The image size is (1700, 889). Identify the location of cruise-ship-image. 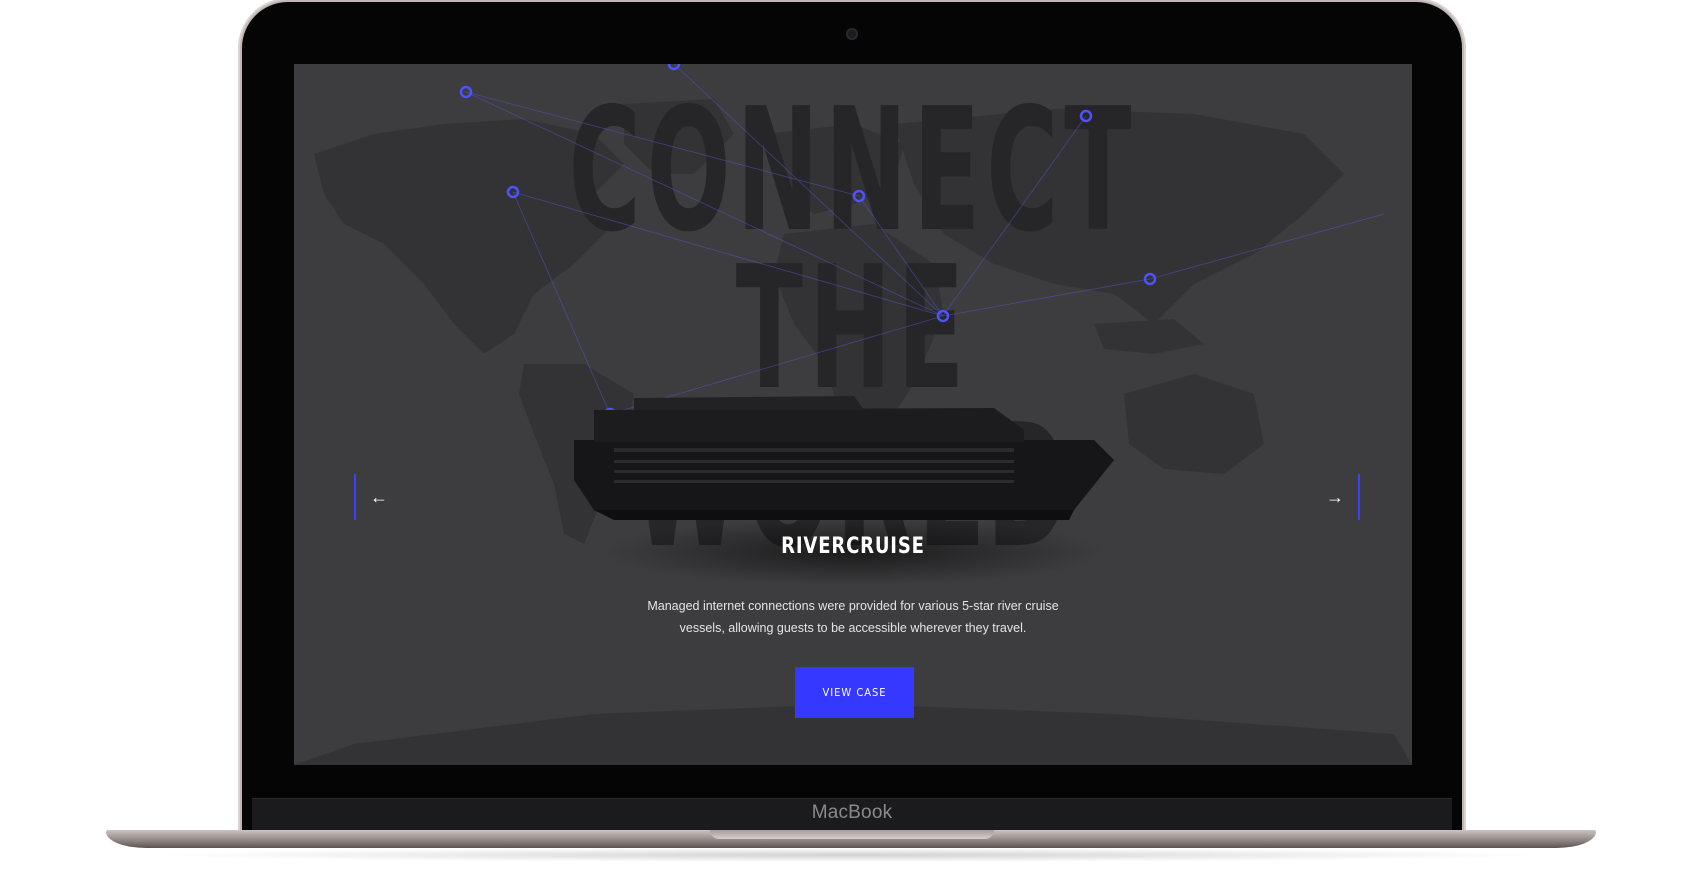
(844, 491).